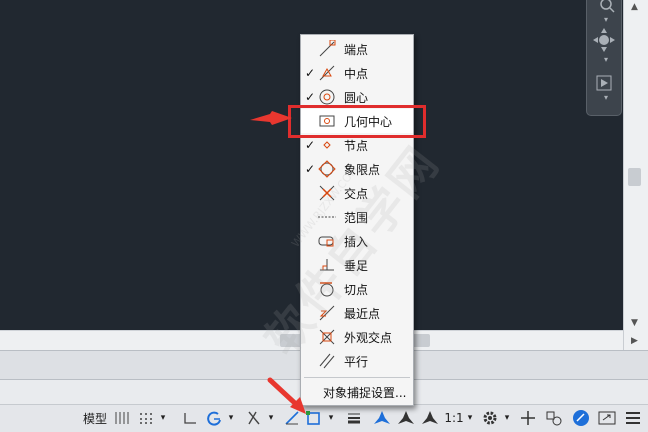 The image size is (648, 432). I want to click on arrow-to-geometric-center-icon, so click(271, 118).